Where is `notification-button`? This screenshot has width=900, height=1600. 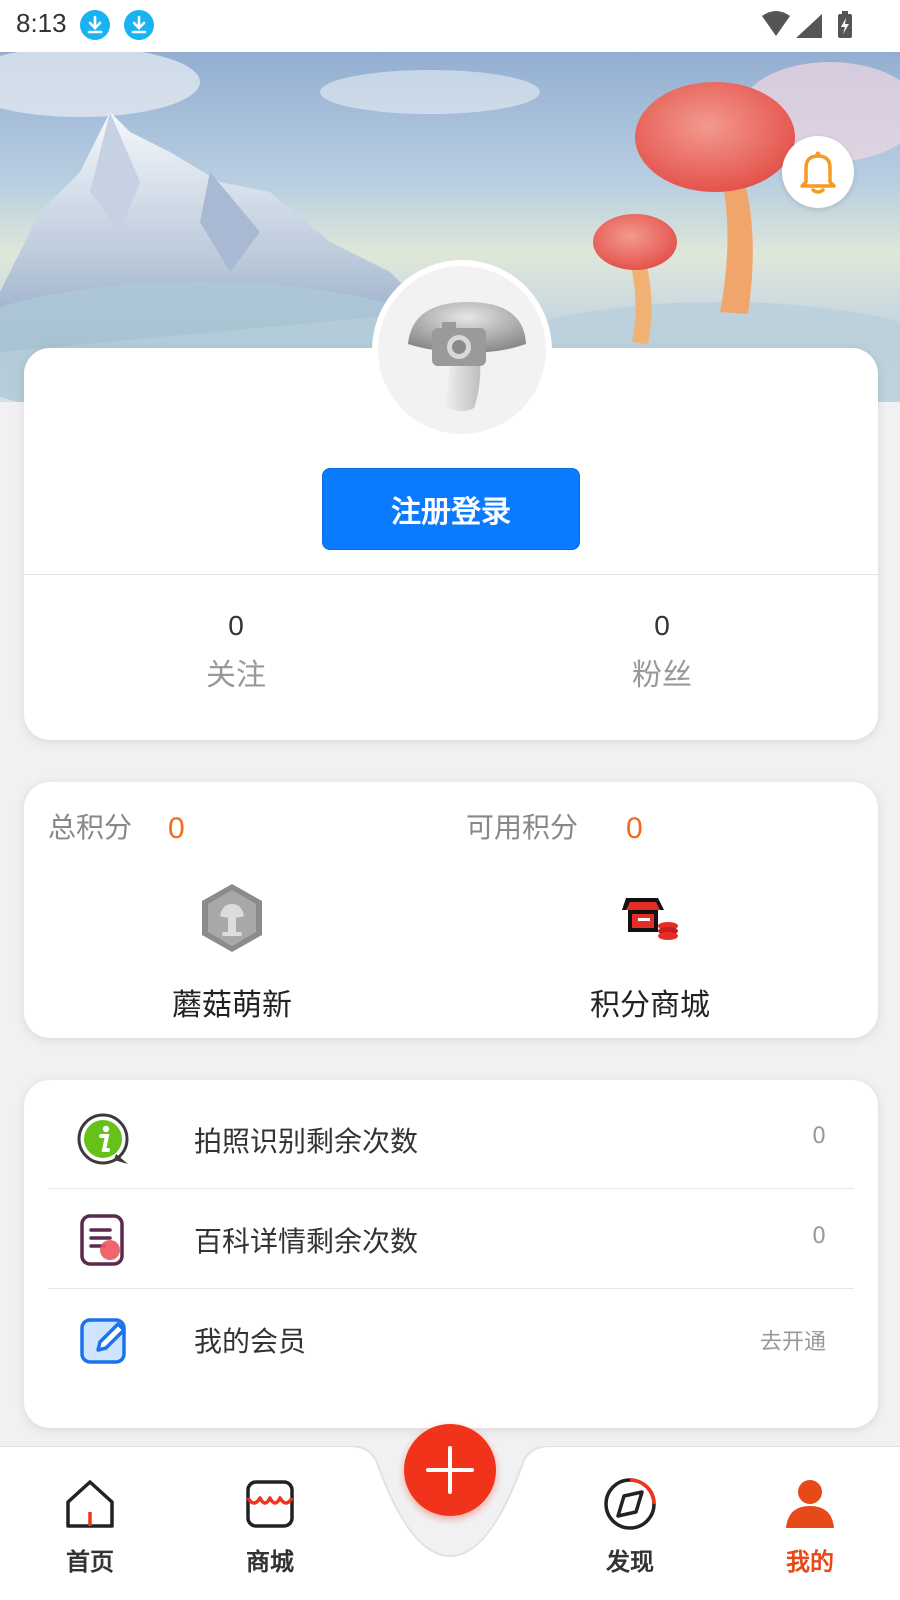 notification-button is located at coordinates (818, 172).